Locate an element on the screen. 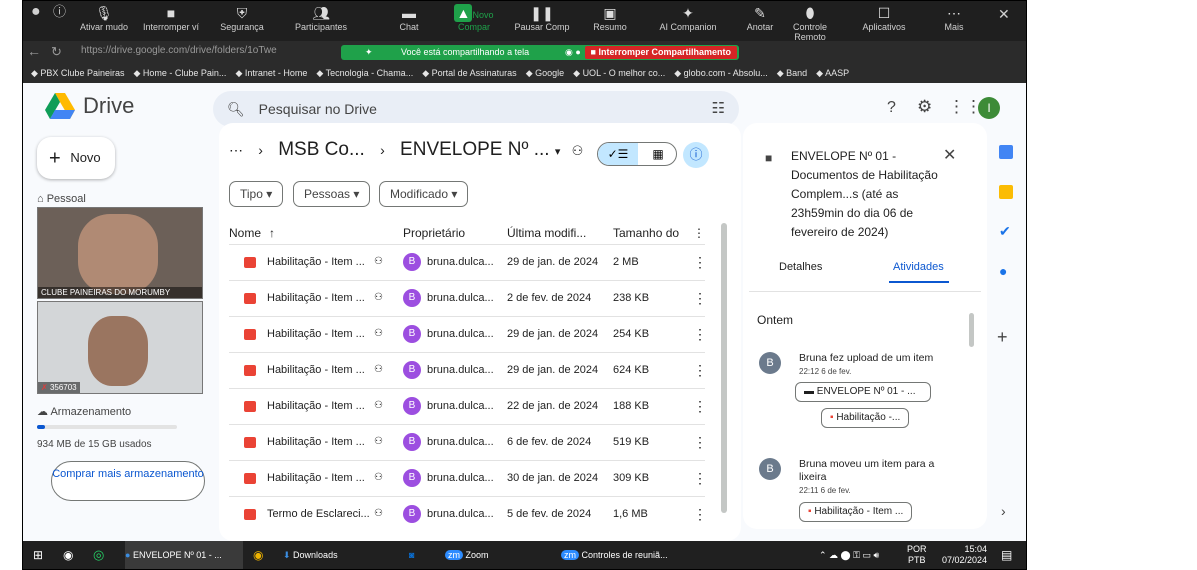 The height and width of the screenshot is (570, 1197). chrome-icon: ◉ is located at coordinates (258, 555).